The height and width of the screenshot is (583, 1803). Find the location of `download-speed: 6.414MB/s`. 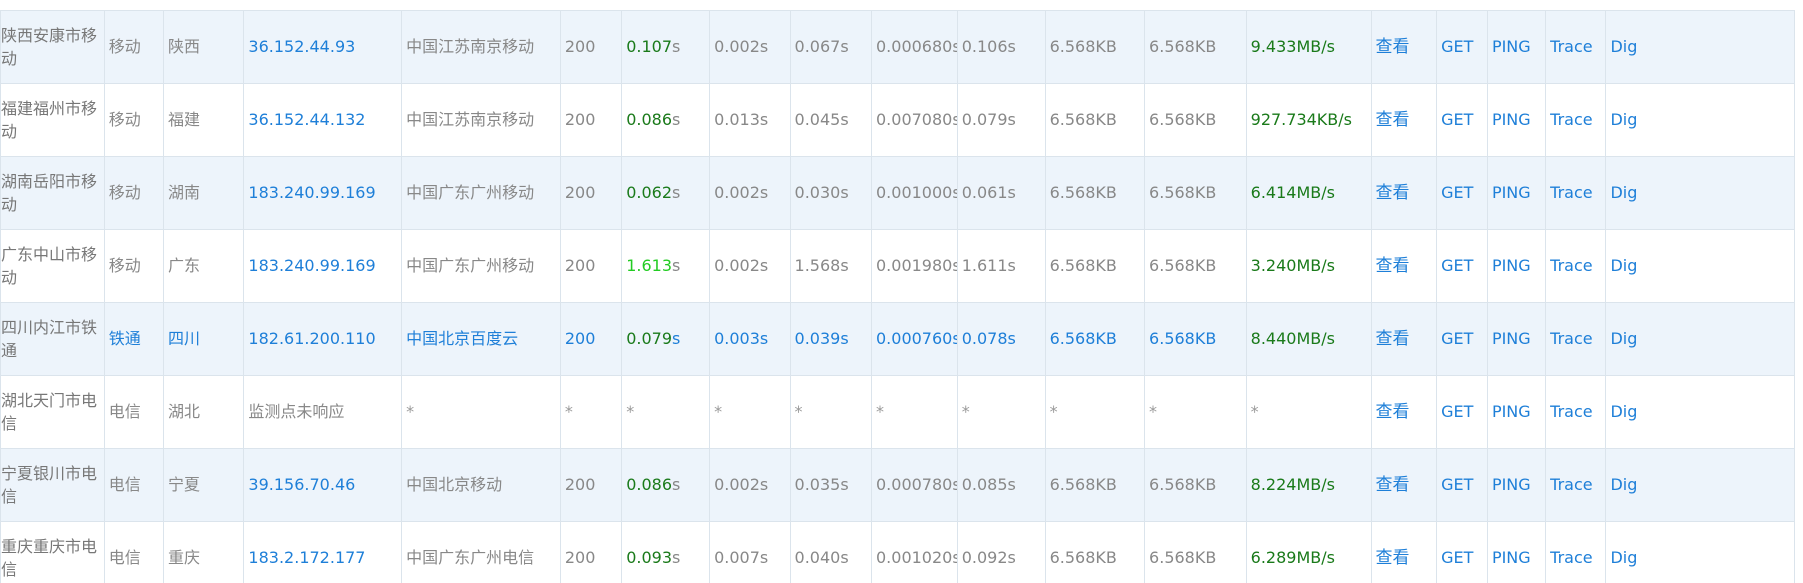

download-speed: 6.414MB/s is located at coordinates (1308, 193).